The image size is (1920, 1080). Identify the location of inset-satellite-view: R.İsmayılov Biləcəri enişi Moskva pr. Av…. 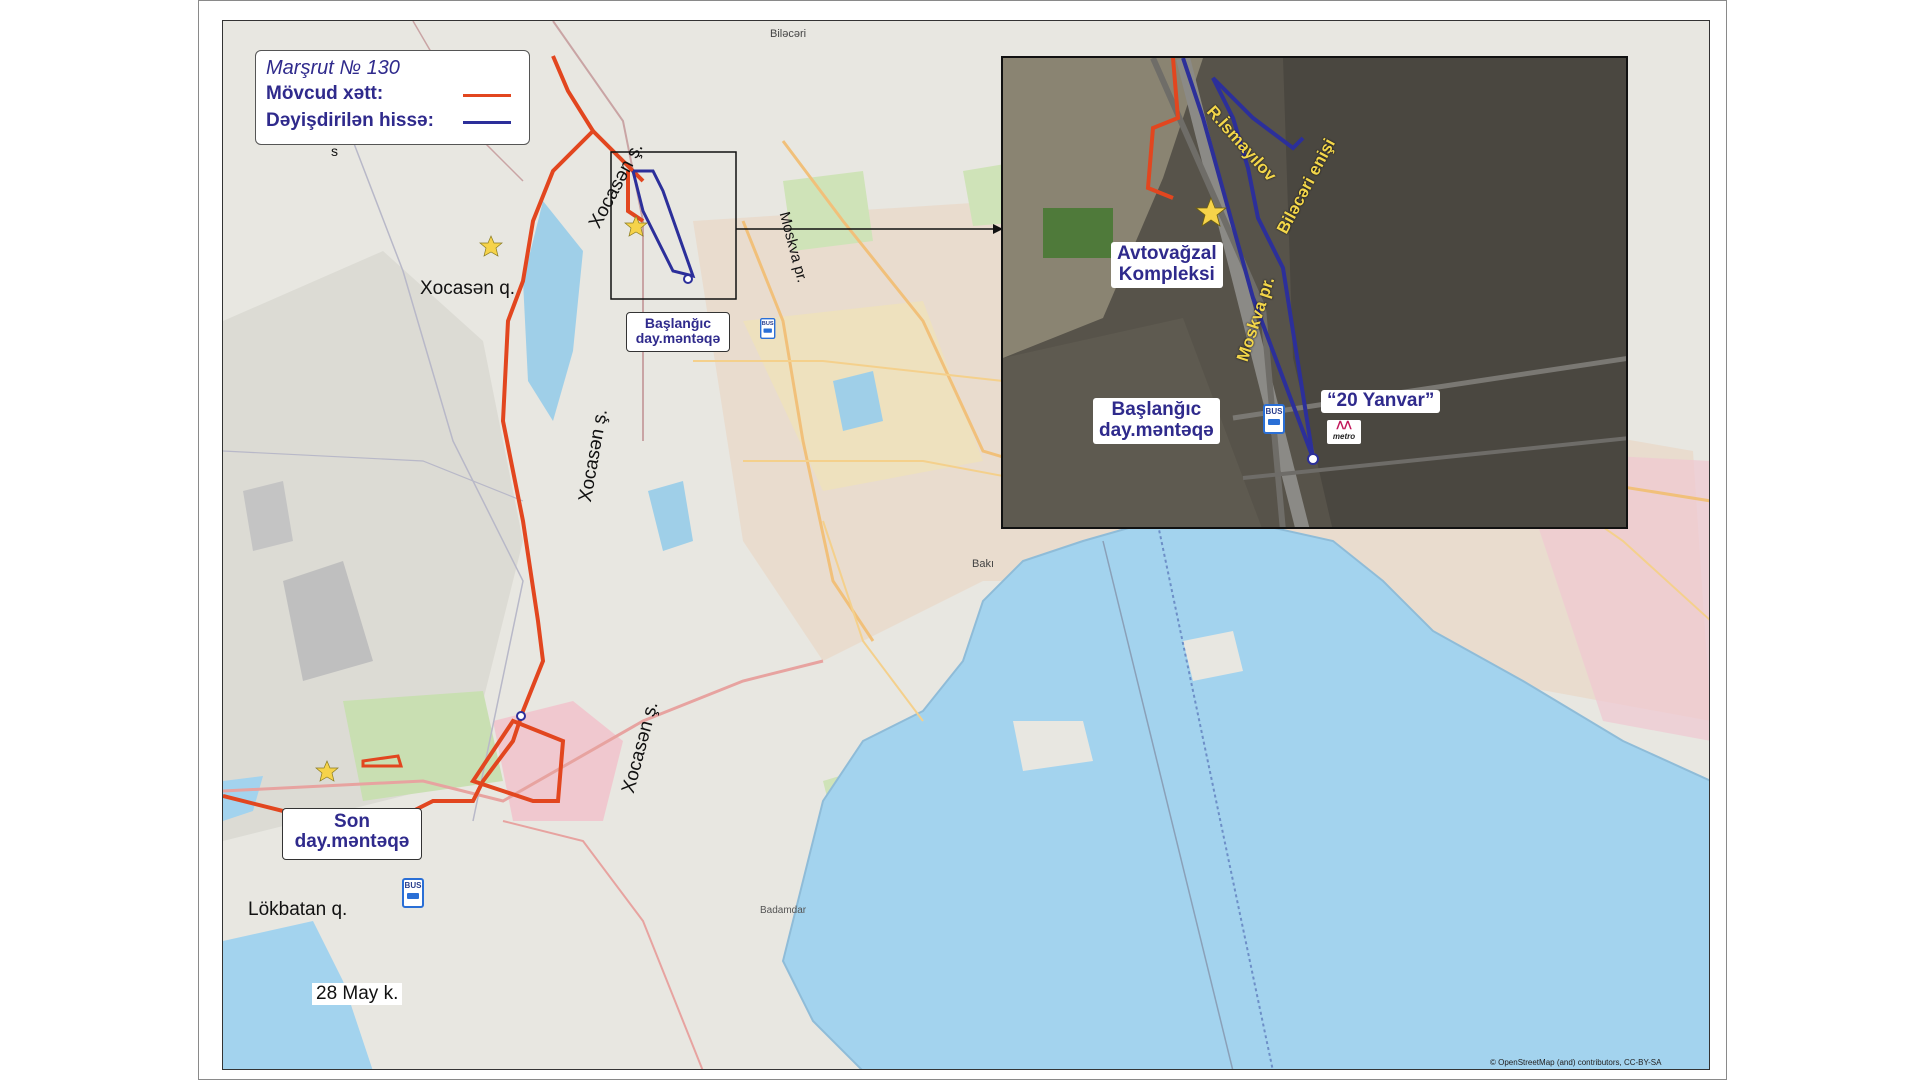
(1314, 292).